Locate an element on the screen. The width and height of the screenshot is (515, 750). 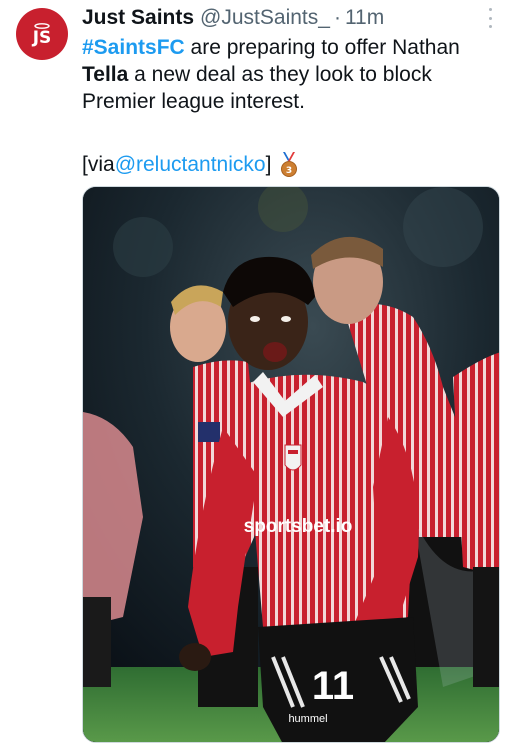
more-options-icon is located at coordinates (490, 18).